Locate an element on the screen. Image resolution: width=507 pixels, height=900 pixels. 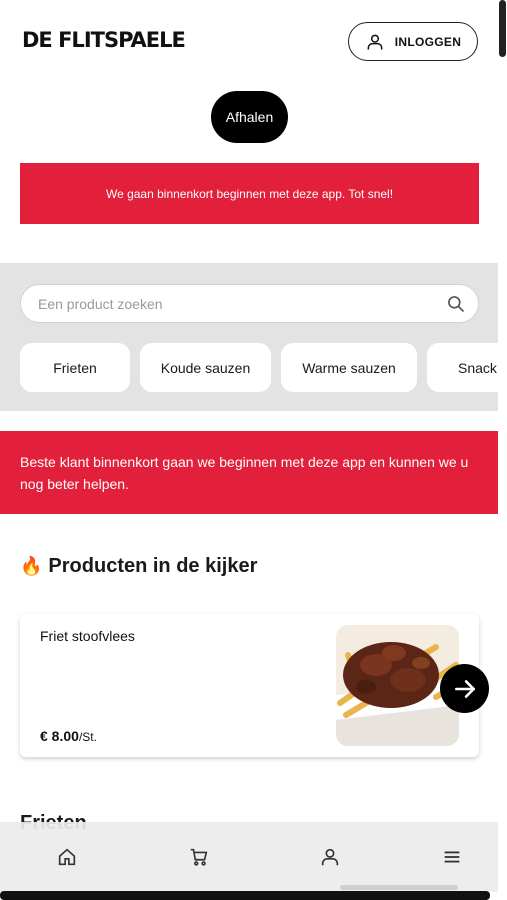
price-unit: /St. is located at coordinates (87, 737).